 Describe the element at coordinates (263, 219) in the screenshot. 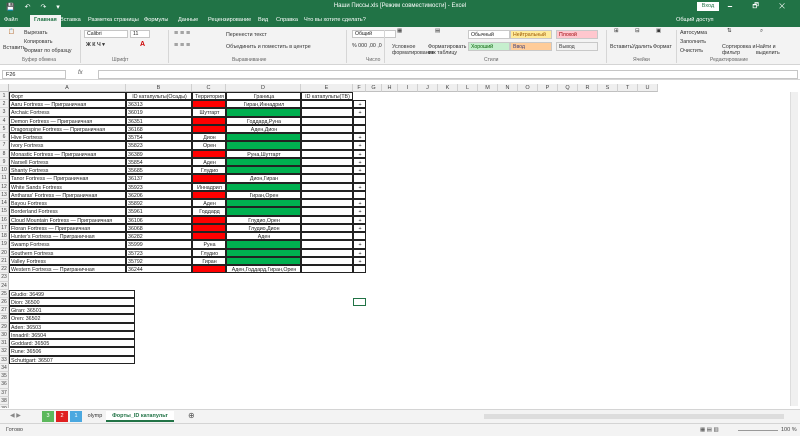

I see `border-cell: Глудио,Орен` at that location.